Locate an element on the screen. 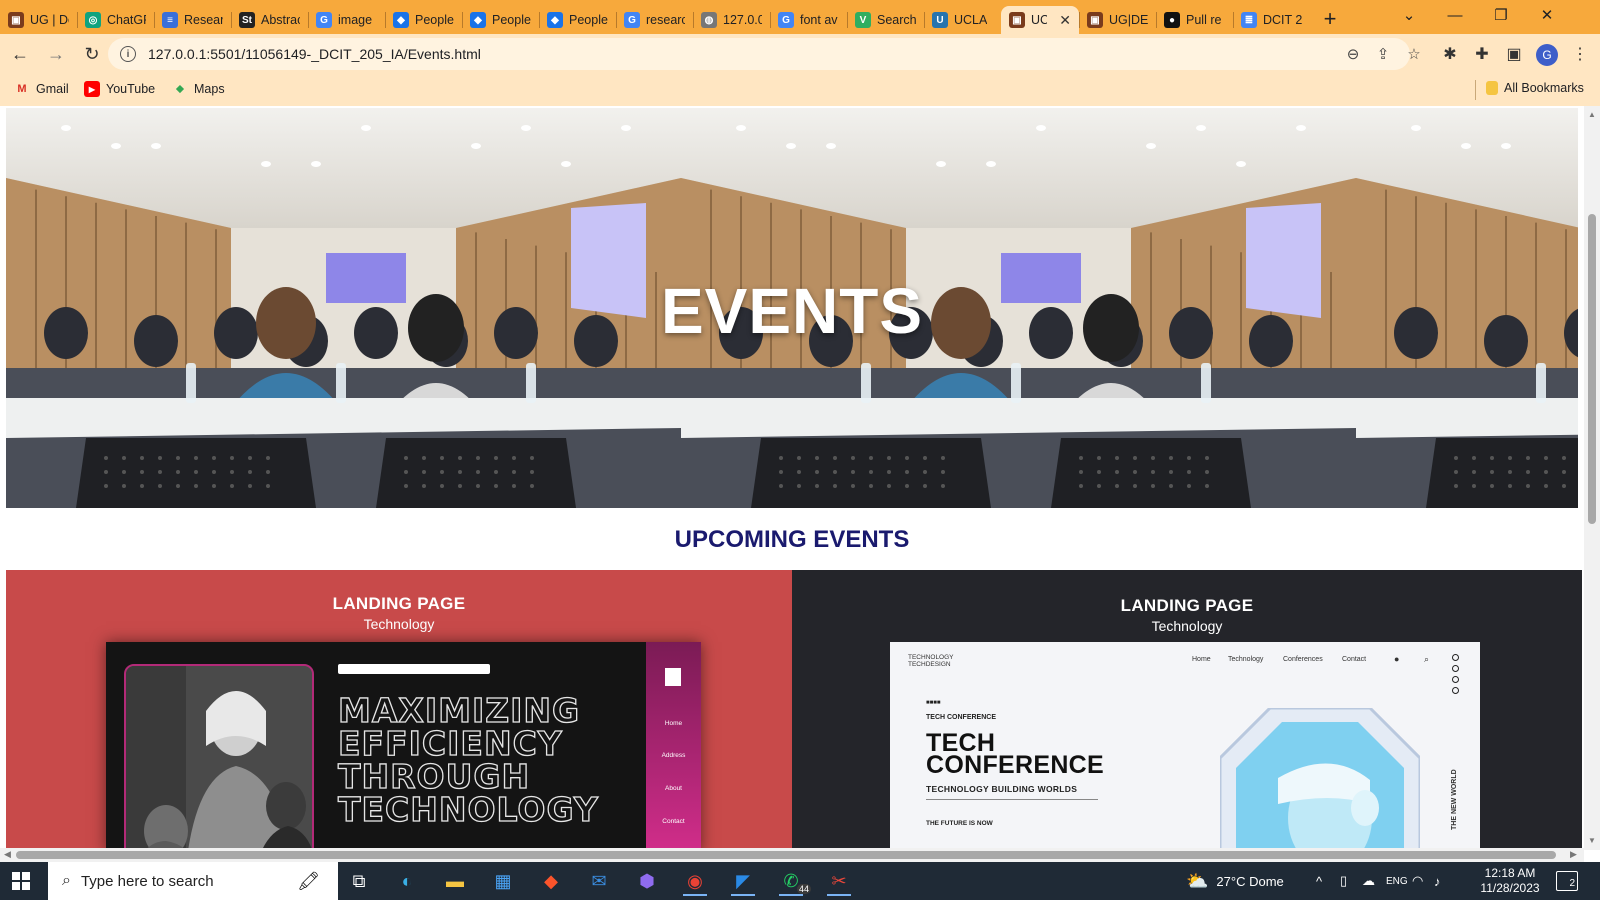 The width and height of the screenshot is (1600, 900). tab-1: ◎ ChatGP is located at coordinates (115, 20).